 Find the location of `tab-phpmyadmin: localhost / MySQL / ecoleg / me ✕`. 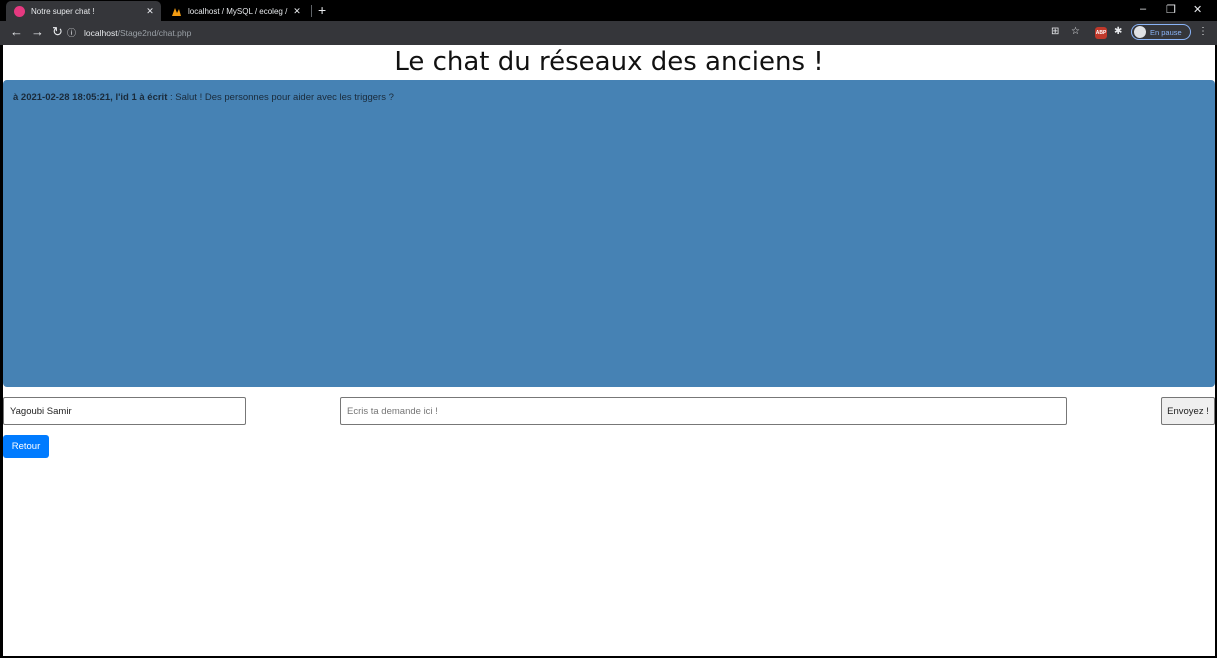

tab-phpmyadmin: localhost / MySQL / ecoleg / me ✕ is located at coordinates (235, 11).